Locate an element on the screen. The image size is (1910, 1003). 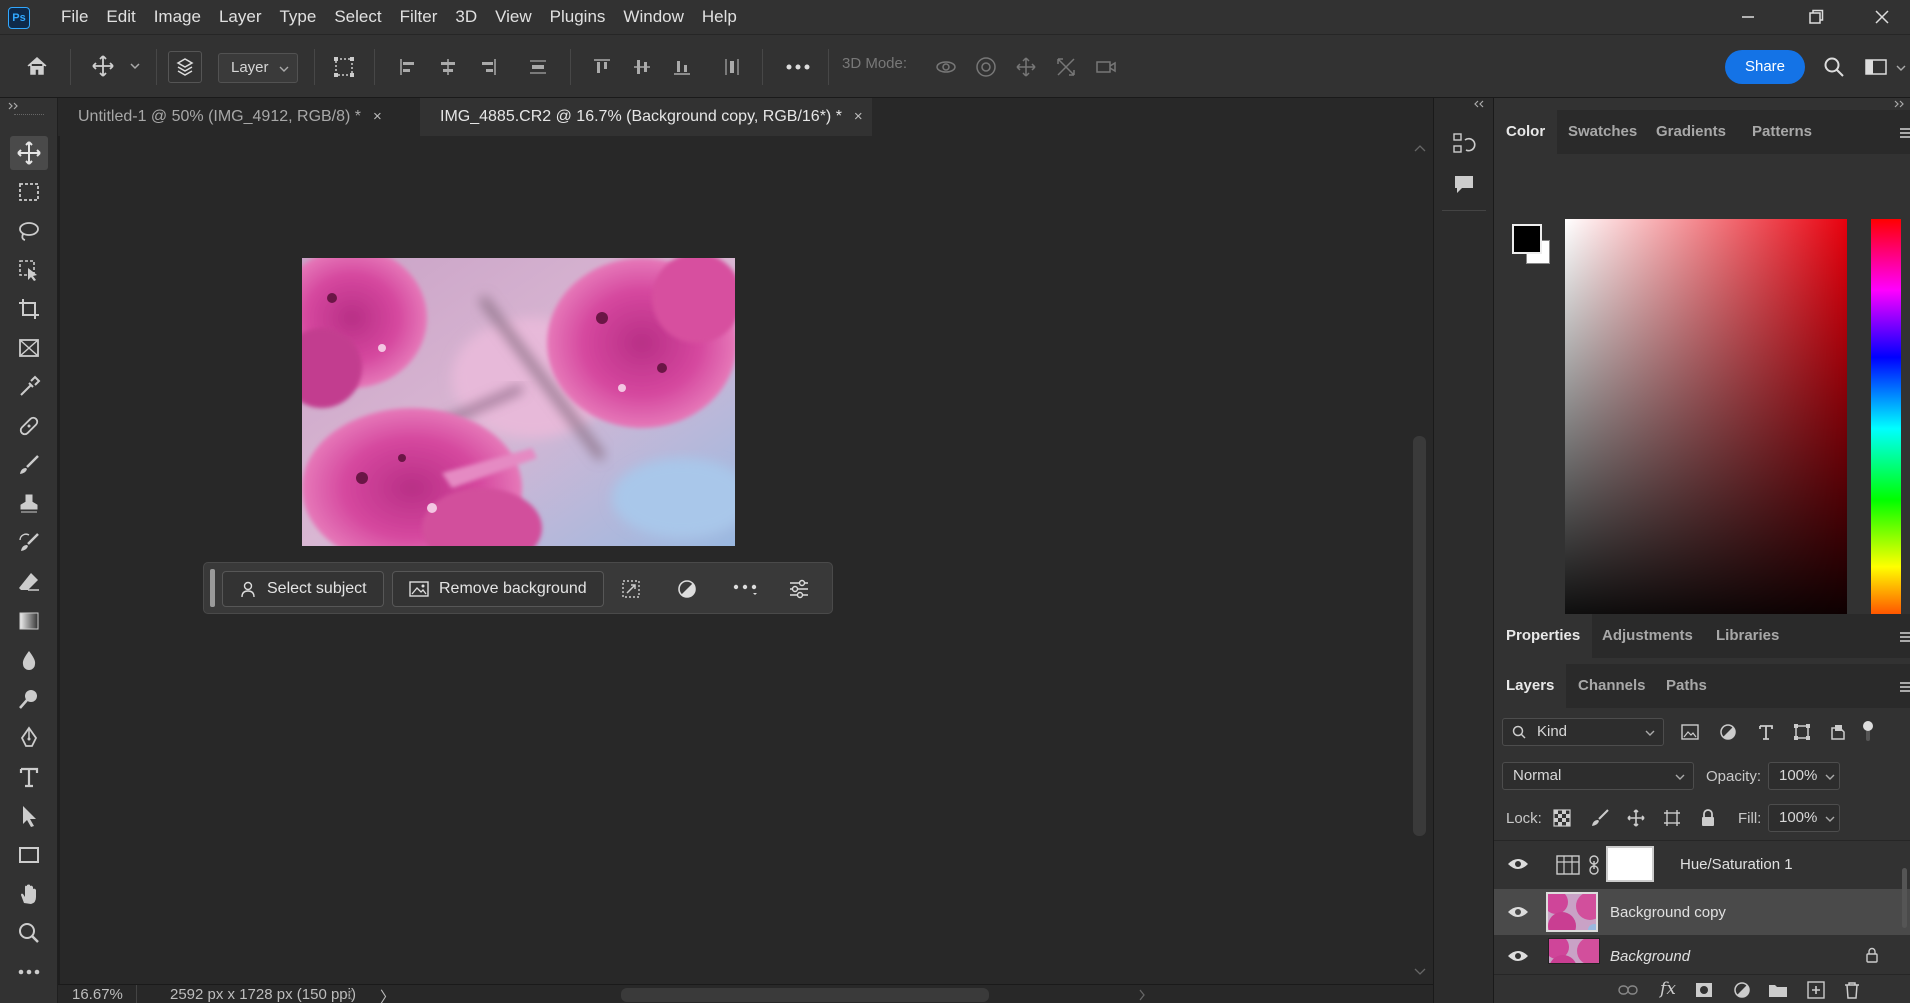
panel-menu-icon is located at coordinates (1905, 637).